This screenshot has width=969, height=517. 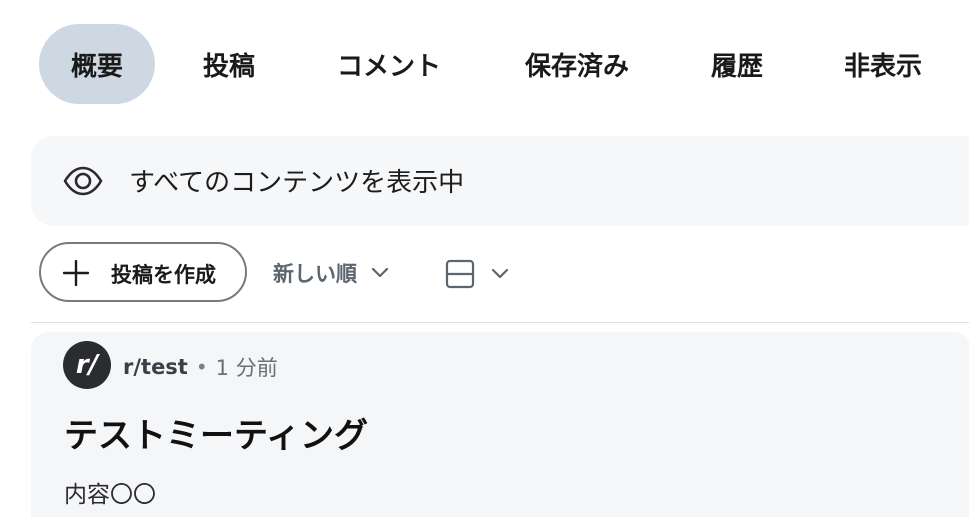 What do you see at coordinates (389, 64) in the screenshot?
I see `tab-comments: コメント` at bounding box center [389, 64].